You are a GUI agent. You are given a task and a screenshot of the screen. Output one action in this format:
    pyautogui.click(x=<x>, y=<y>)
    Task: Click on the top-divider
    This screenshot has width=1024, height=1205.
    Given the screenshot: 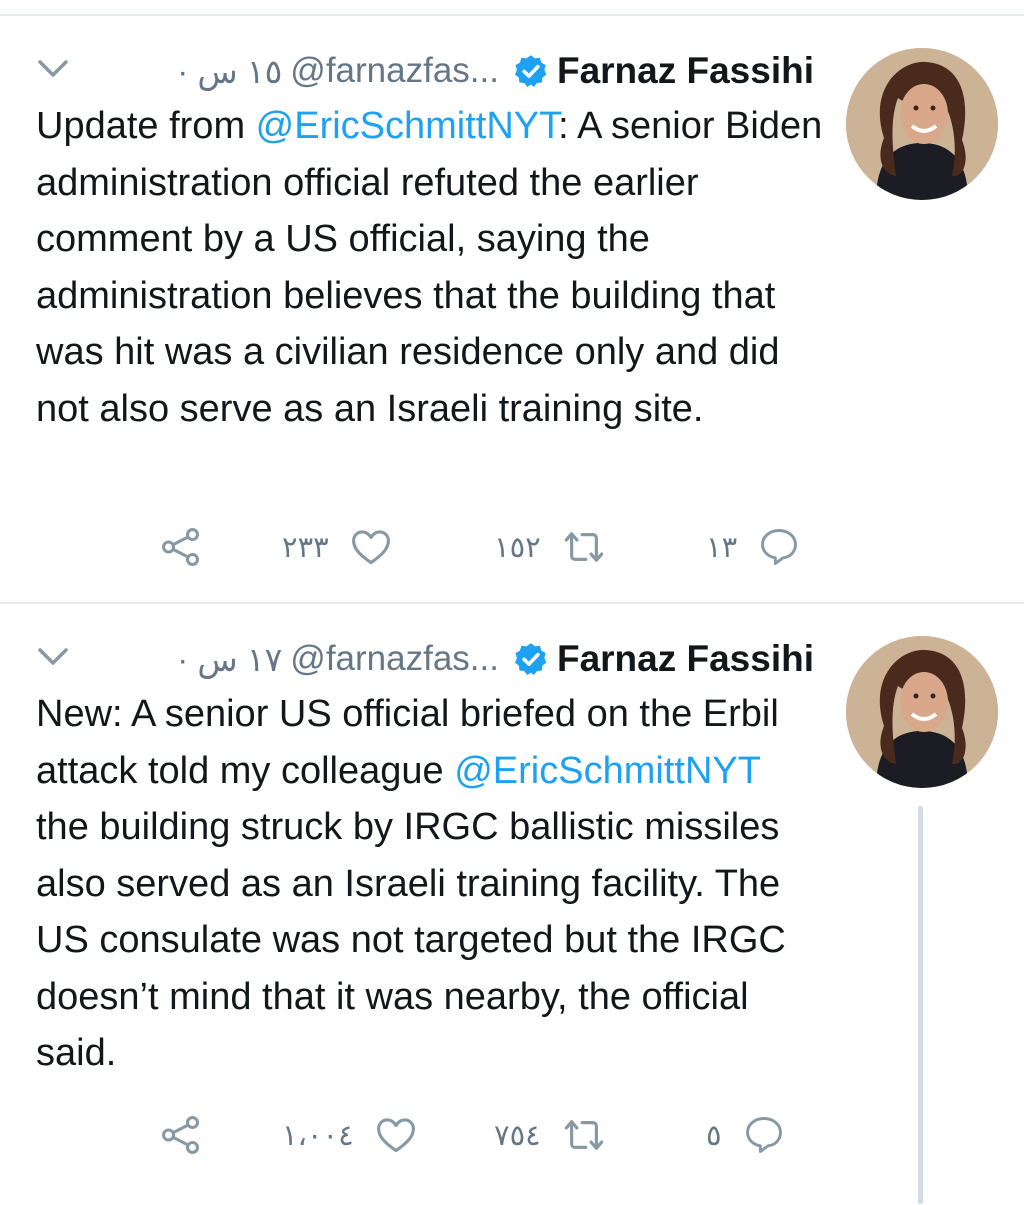 What is the action you would take?
    pyautogui.click(x=512, y=15)
    